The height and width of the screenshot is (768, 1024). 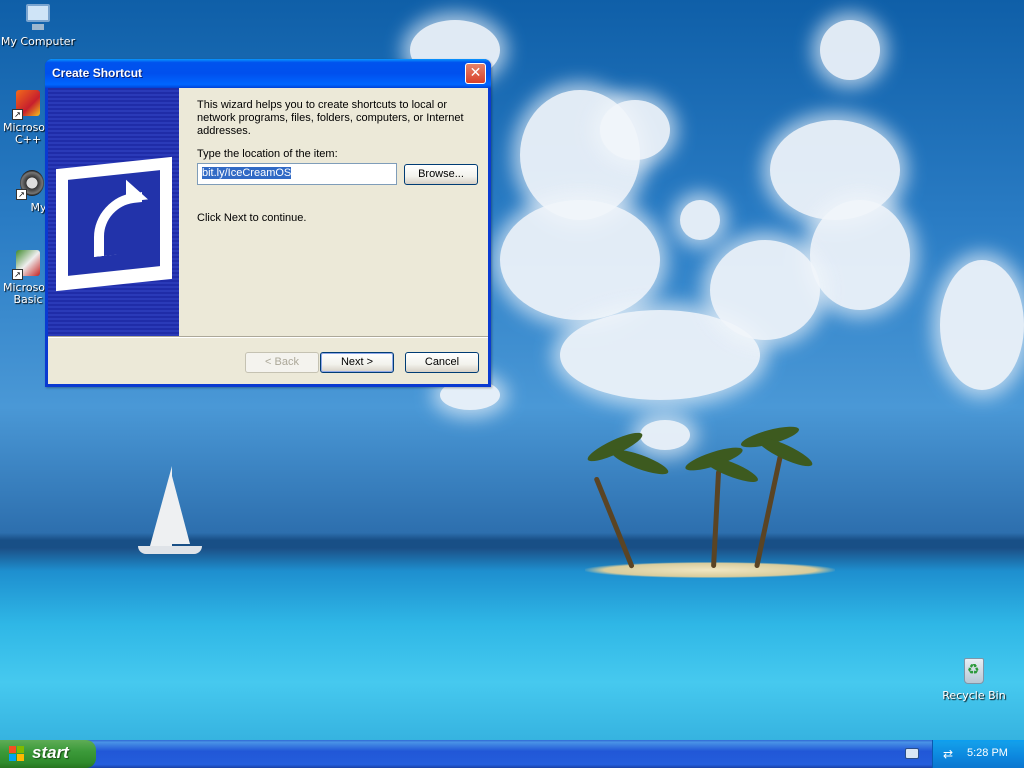 I want to click on desktop-icon-label: Recycle Bin, so click(x=974, y=695).